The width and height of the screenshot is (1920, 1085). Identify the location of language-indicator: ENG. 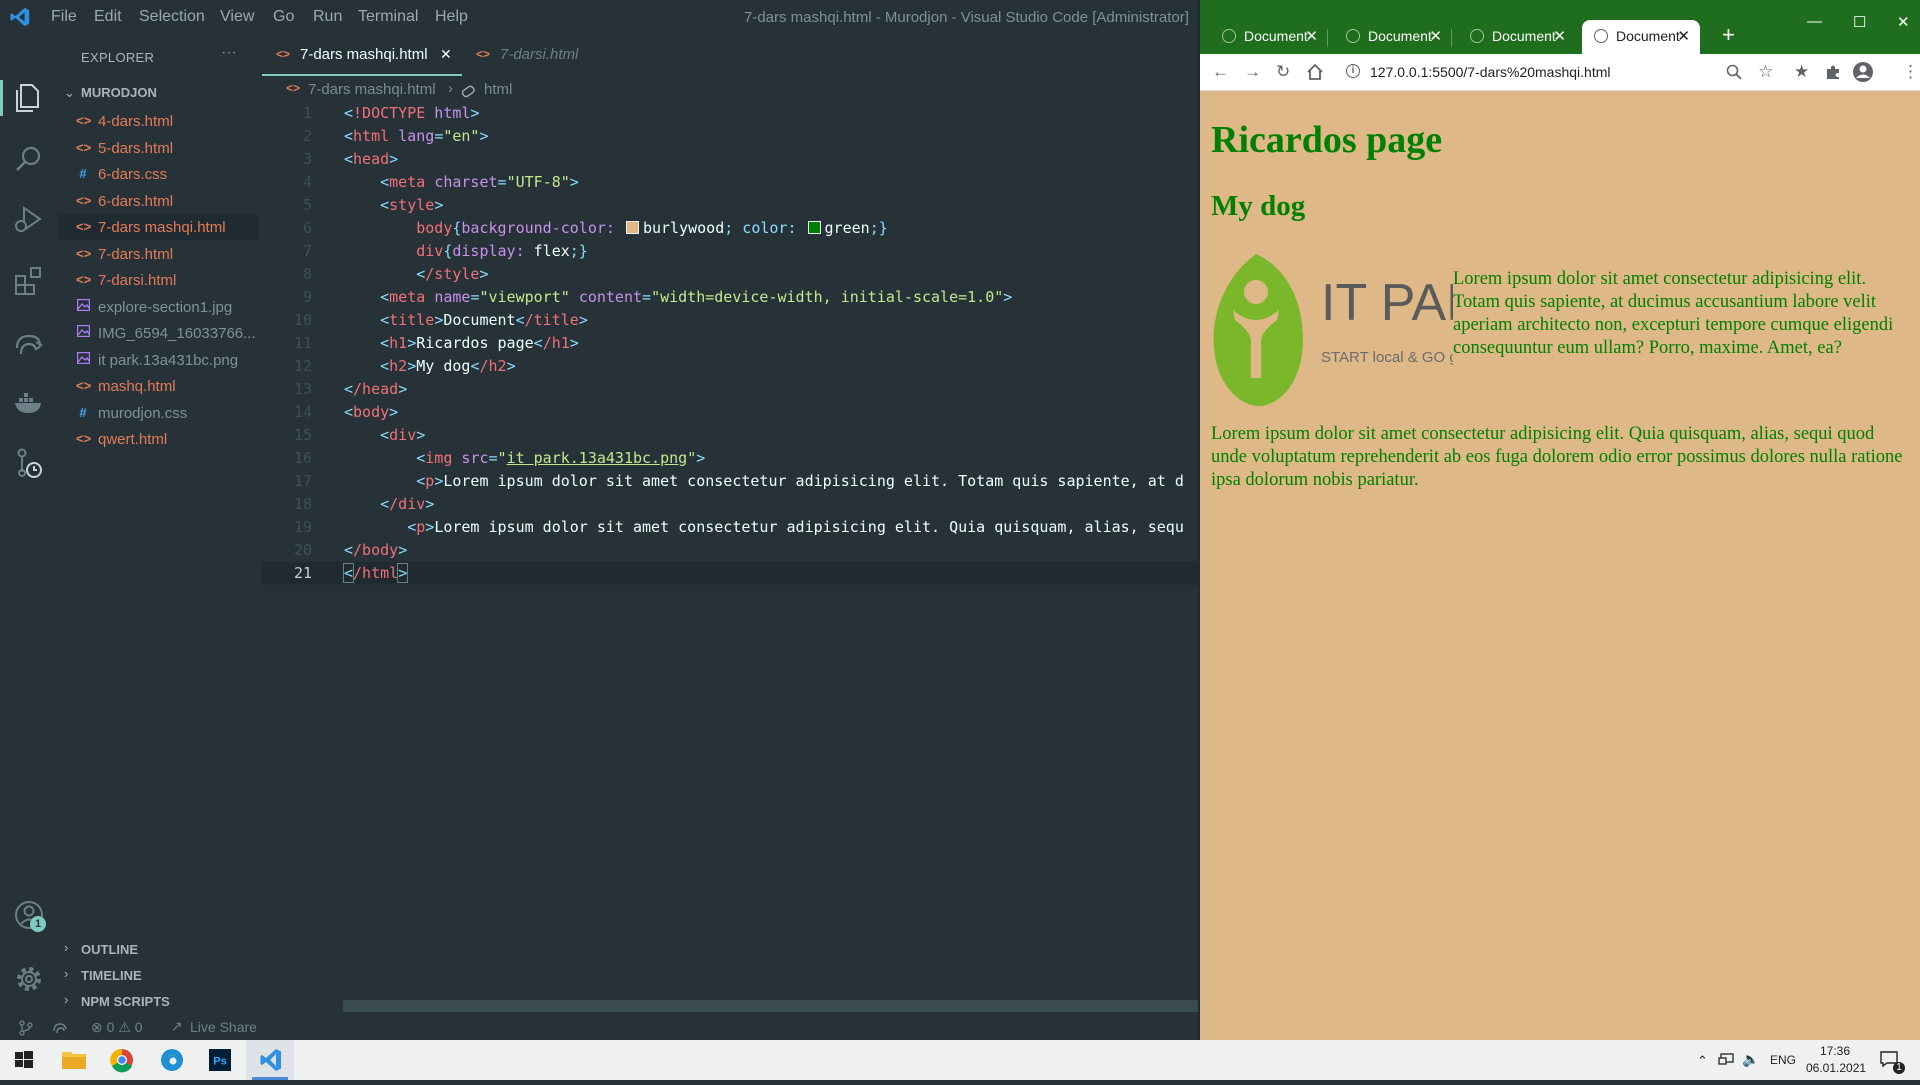
(1783, 1060).